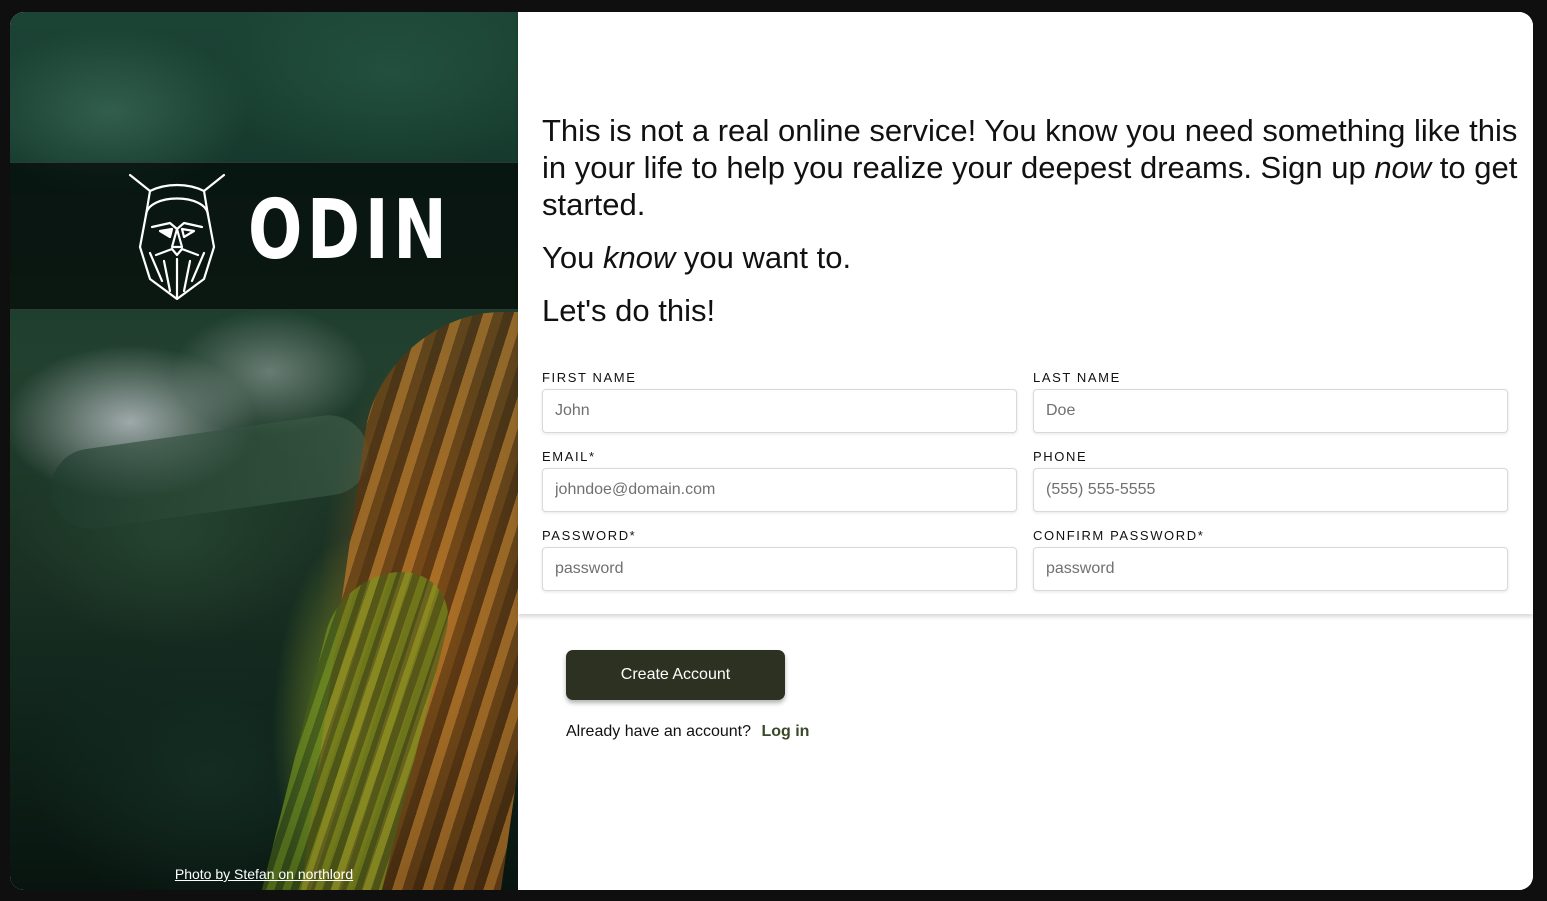  Describe the element at coordinates (1270, 411) in the screenshot. I see `last-name-input` at that location.